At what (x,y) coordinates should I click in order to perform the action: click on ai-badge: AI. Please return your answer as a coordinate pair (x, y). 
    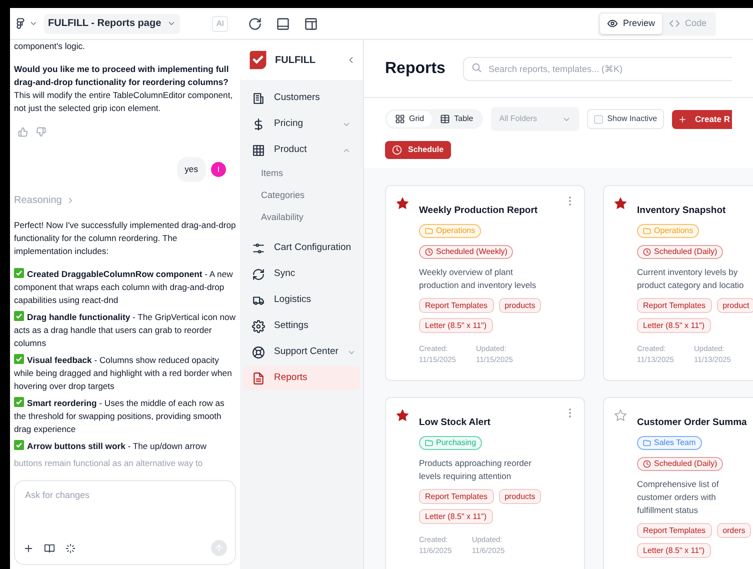
    Looking at the image, I should click on (220, 24).